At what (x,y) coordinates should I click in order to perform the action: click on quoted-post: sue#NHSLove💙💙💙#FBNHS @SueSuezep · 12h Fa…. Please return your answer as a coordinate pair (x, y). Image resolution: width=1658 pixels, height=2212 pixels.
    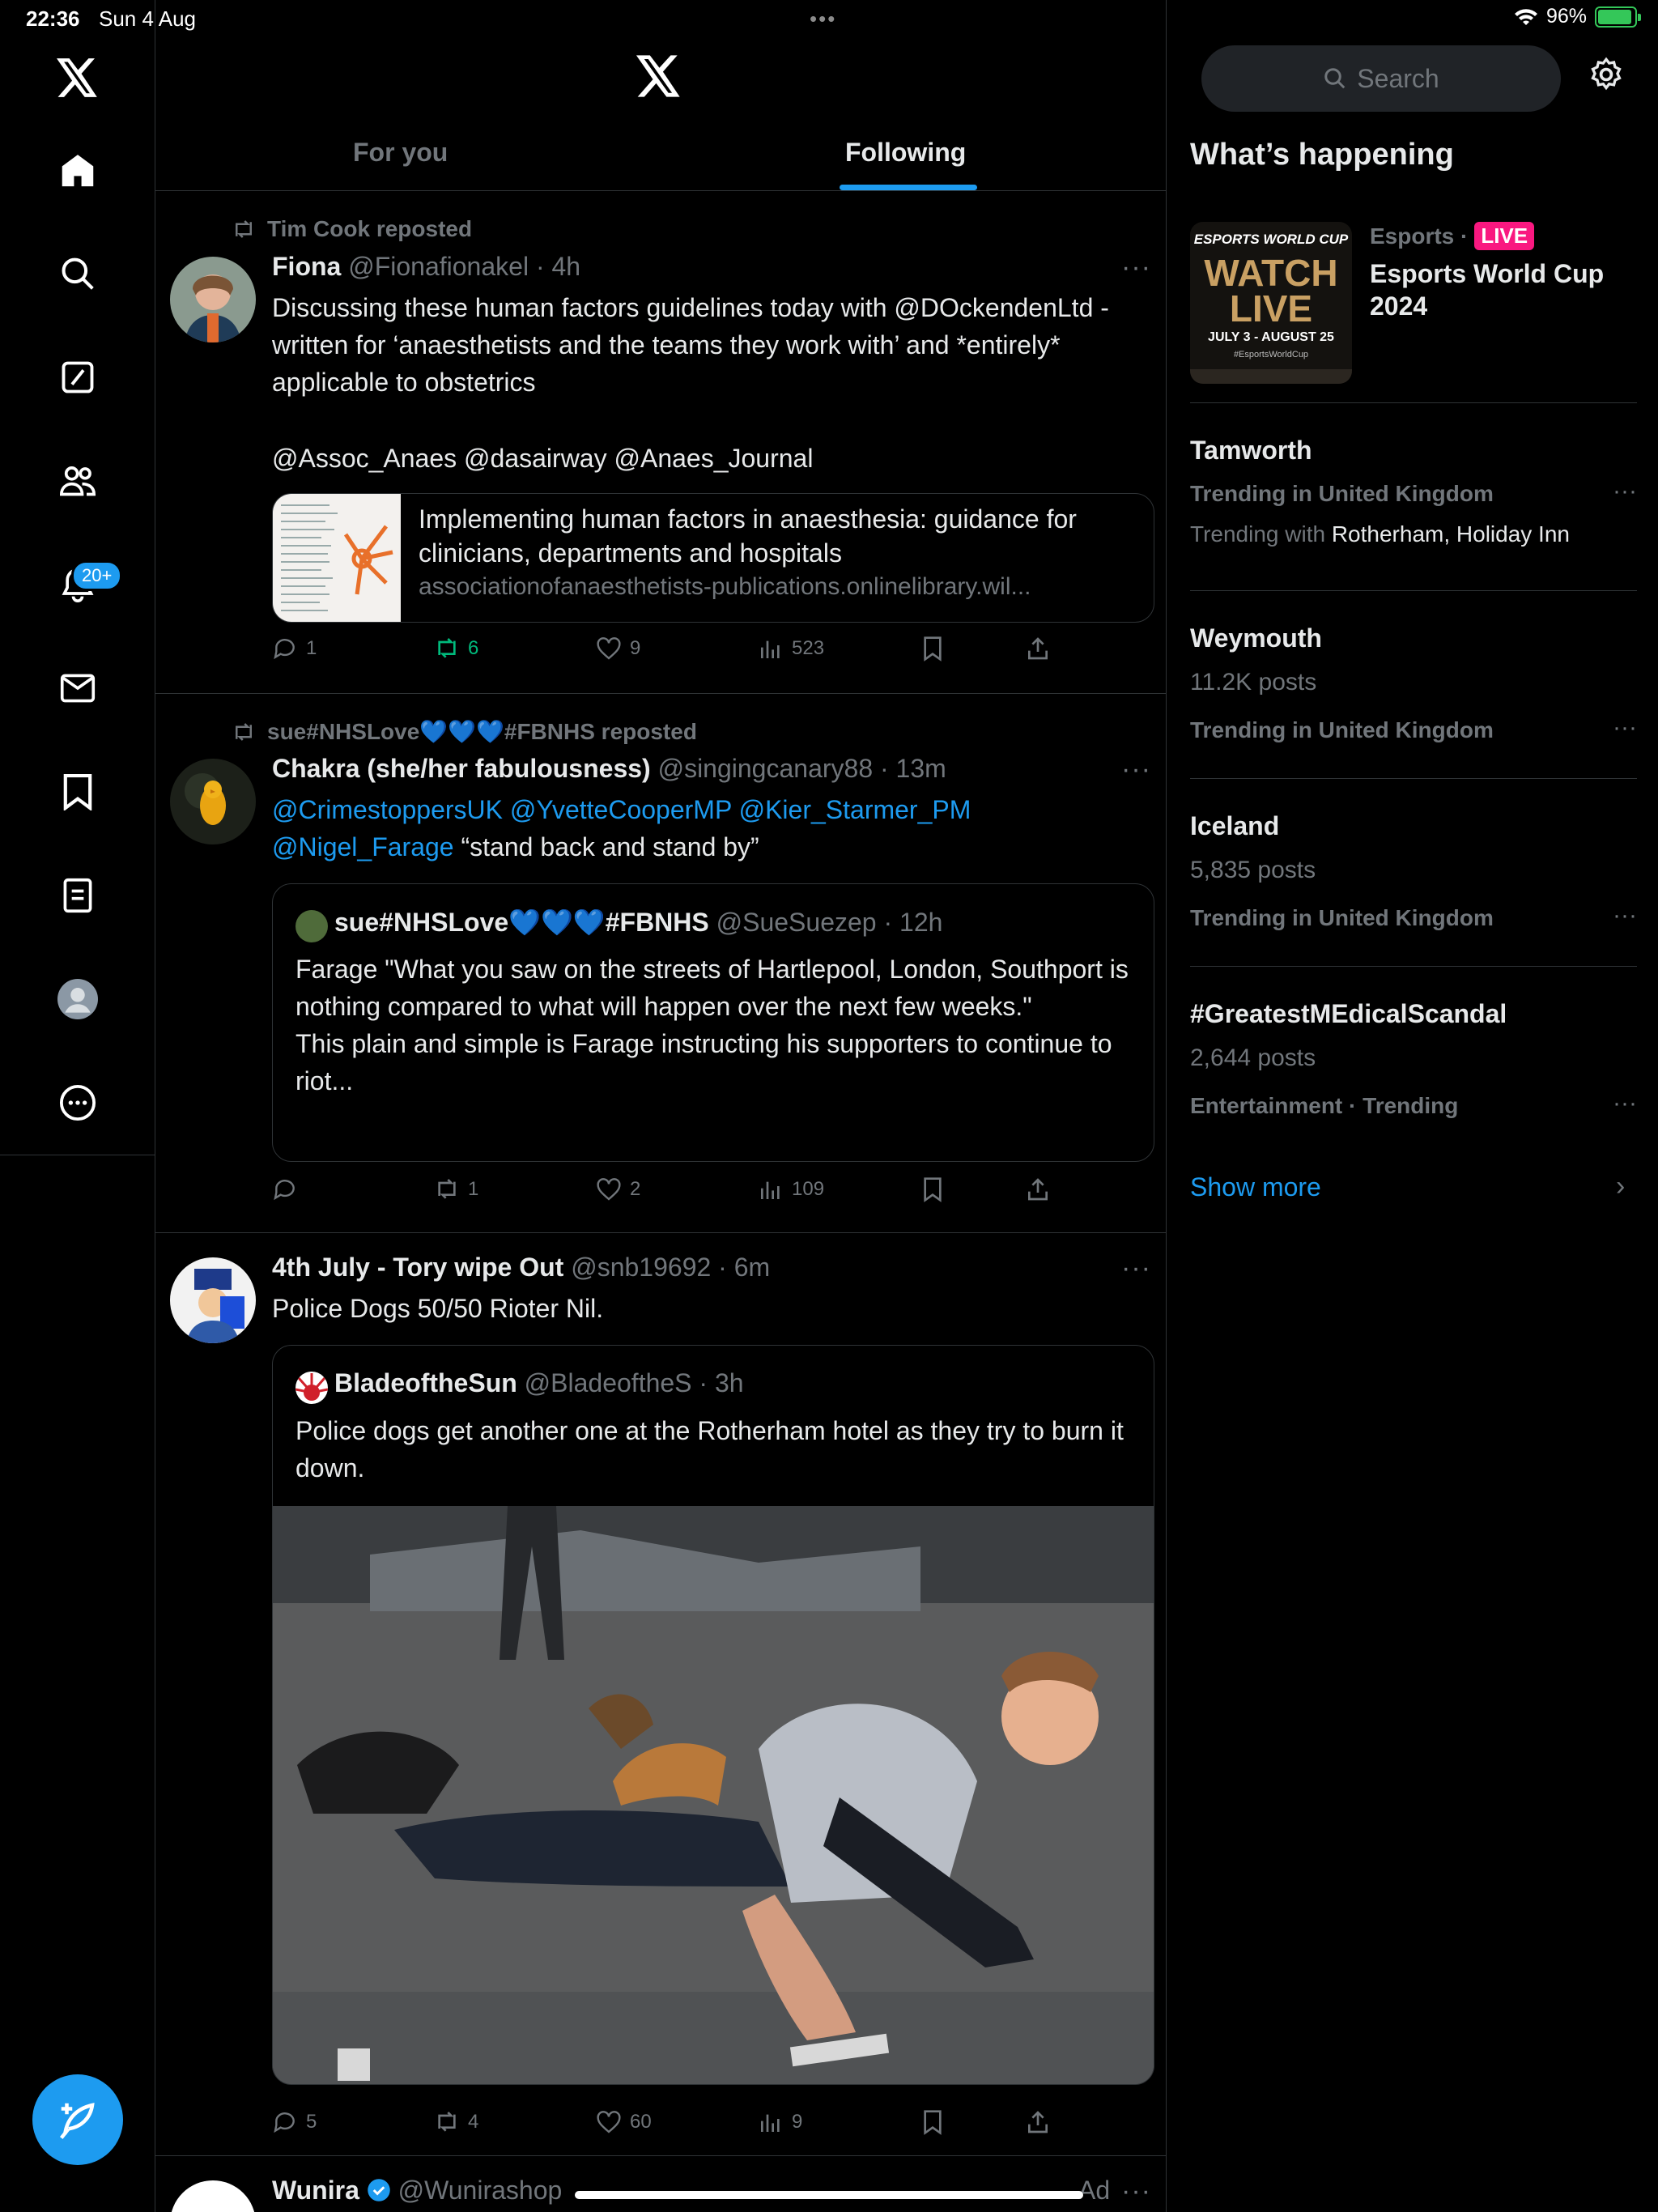
    Looking at the image, I should click on (713, 1023).